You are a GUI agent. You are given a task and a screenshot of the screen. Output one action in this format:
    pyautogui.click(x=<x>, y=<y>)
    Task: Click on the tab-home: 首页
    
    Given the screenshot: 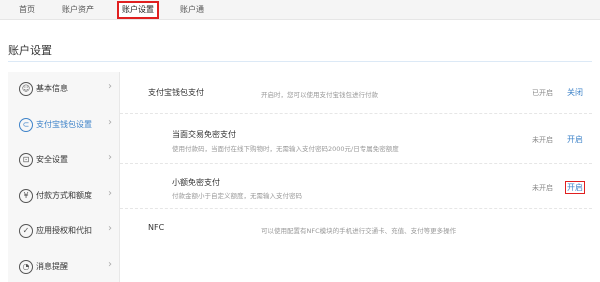 What is the action you would take?
    pyautogui.click(x=27, y=10)
    